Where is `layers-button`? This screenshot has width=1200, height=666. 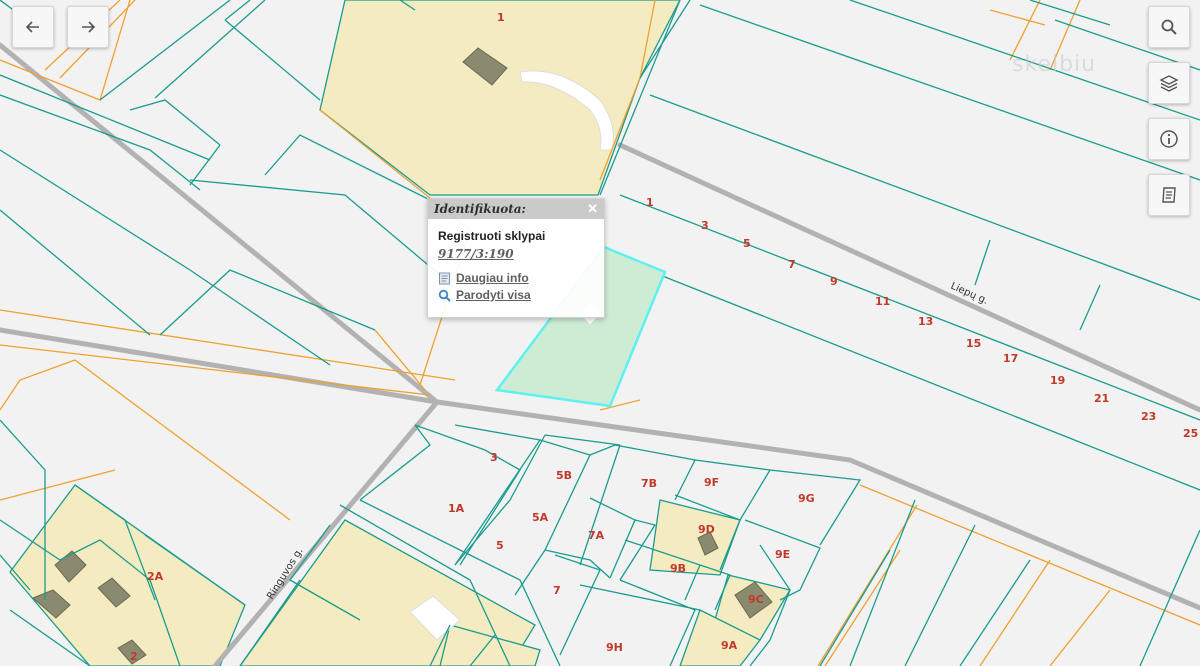 layers-button is located at coordinates (1169, 83).